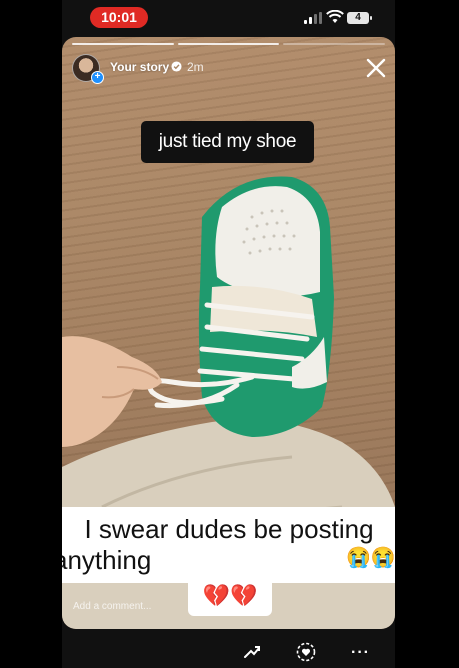 This screenshot has height=668, width=459. What do you see at coordinates (229, 44) in the screenshot?
I see `story-progress` at bounding box center [229, 44].